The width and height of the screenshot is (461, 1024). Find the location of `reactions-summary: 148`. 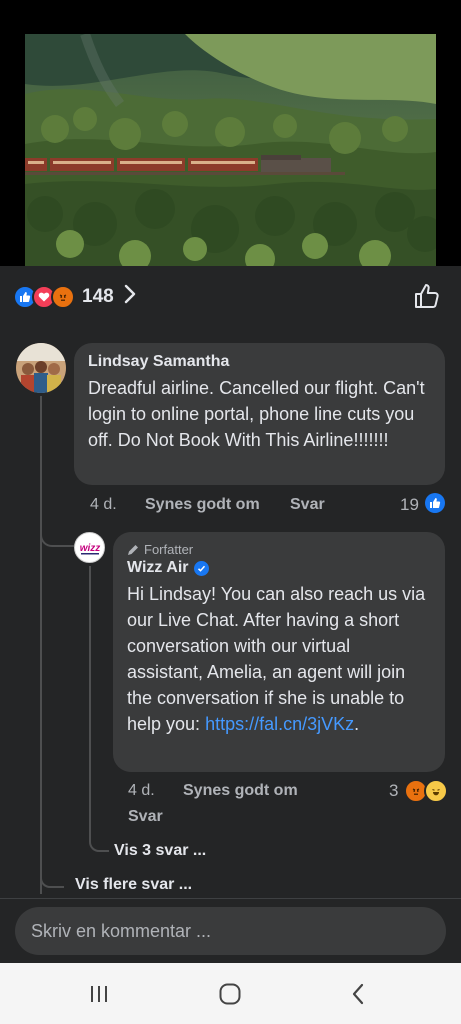

reactions-summary: 148 is located at coordinates (74, 296).